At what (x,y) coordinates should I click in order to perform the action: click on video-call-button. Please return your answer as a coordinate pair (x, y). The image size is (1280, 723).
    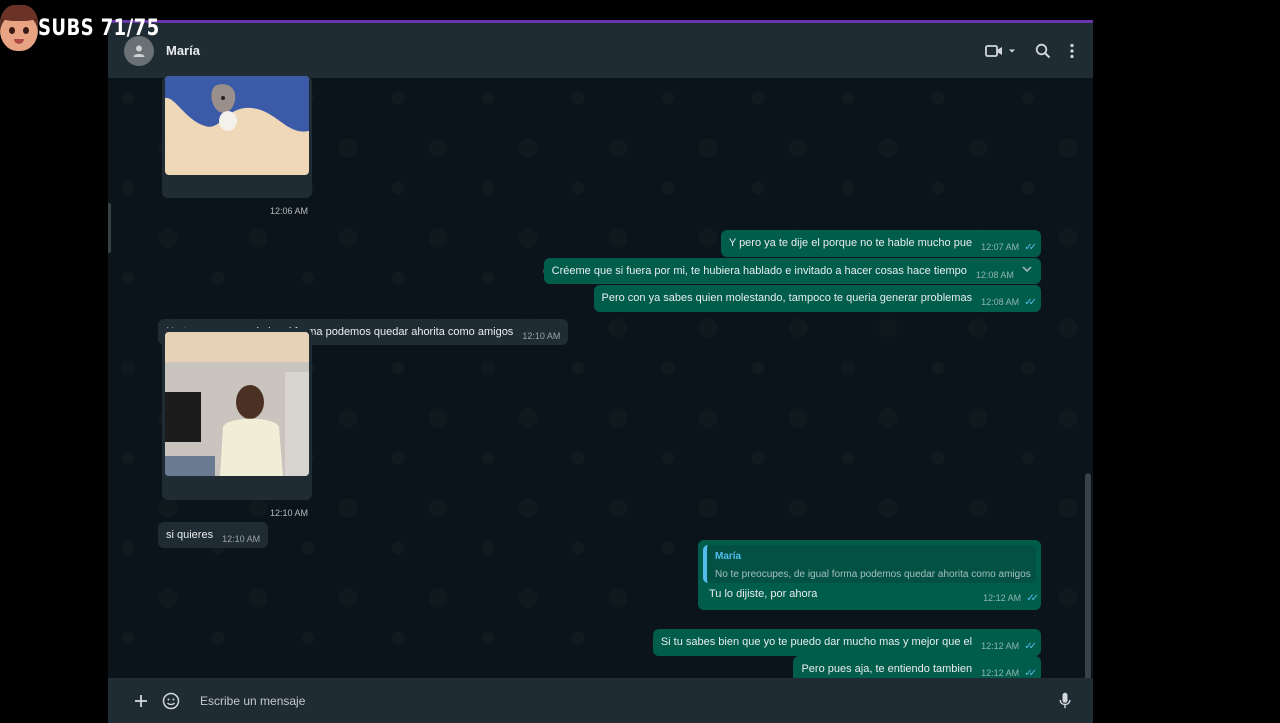
    Looking at the image, I should click on (1001, 51).